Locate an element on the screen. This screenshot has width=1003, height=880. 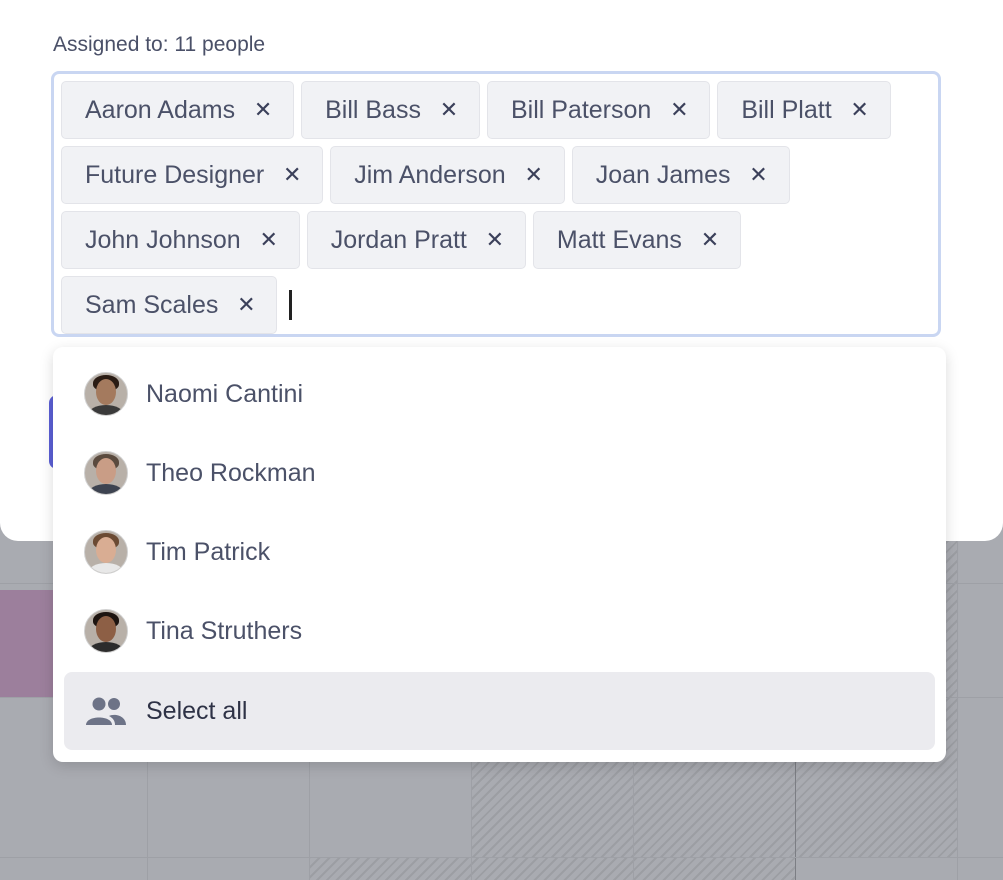
chip-label: Bill Platt is located at coordinates (786, 109).